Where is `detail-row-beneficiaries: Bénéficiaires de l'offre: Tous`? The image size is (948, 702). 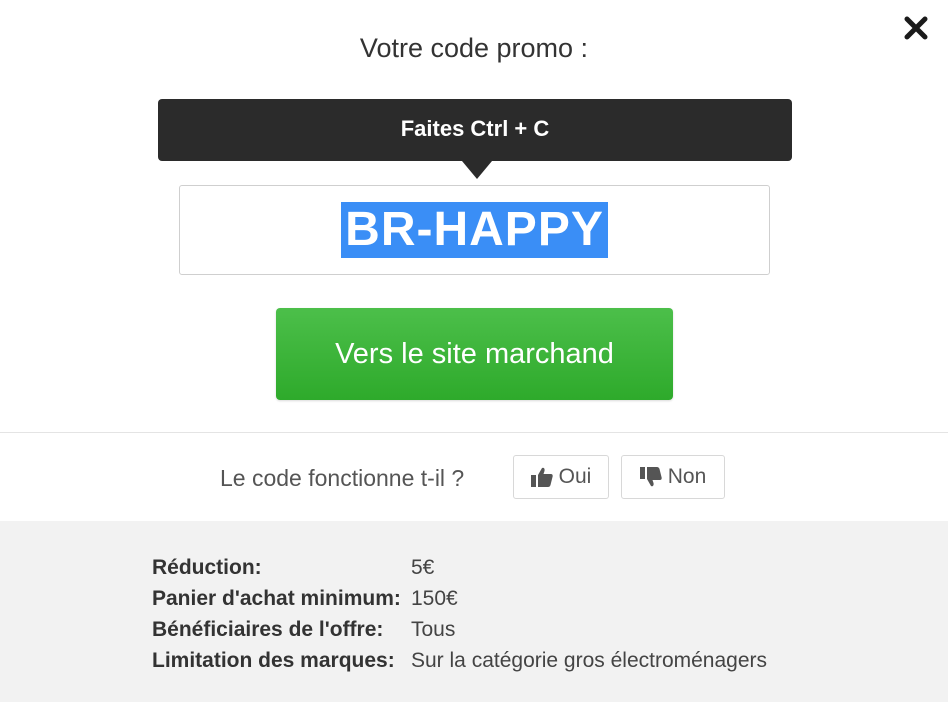 detail-row-beneficiaries: Bénéficiaires de l'offre: Tous is located at coordinates (532, 633).